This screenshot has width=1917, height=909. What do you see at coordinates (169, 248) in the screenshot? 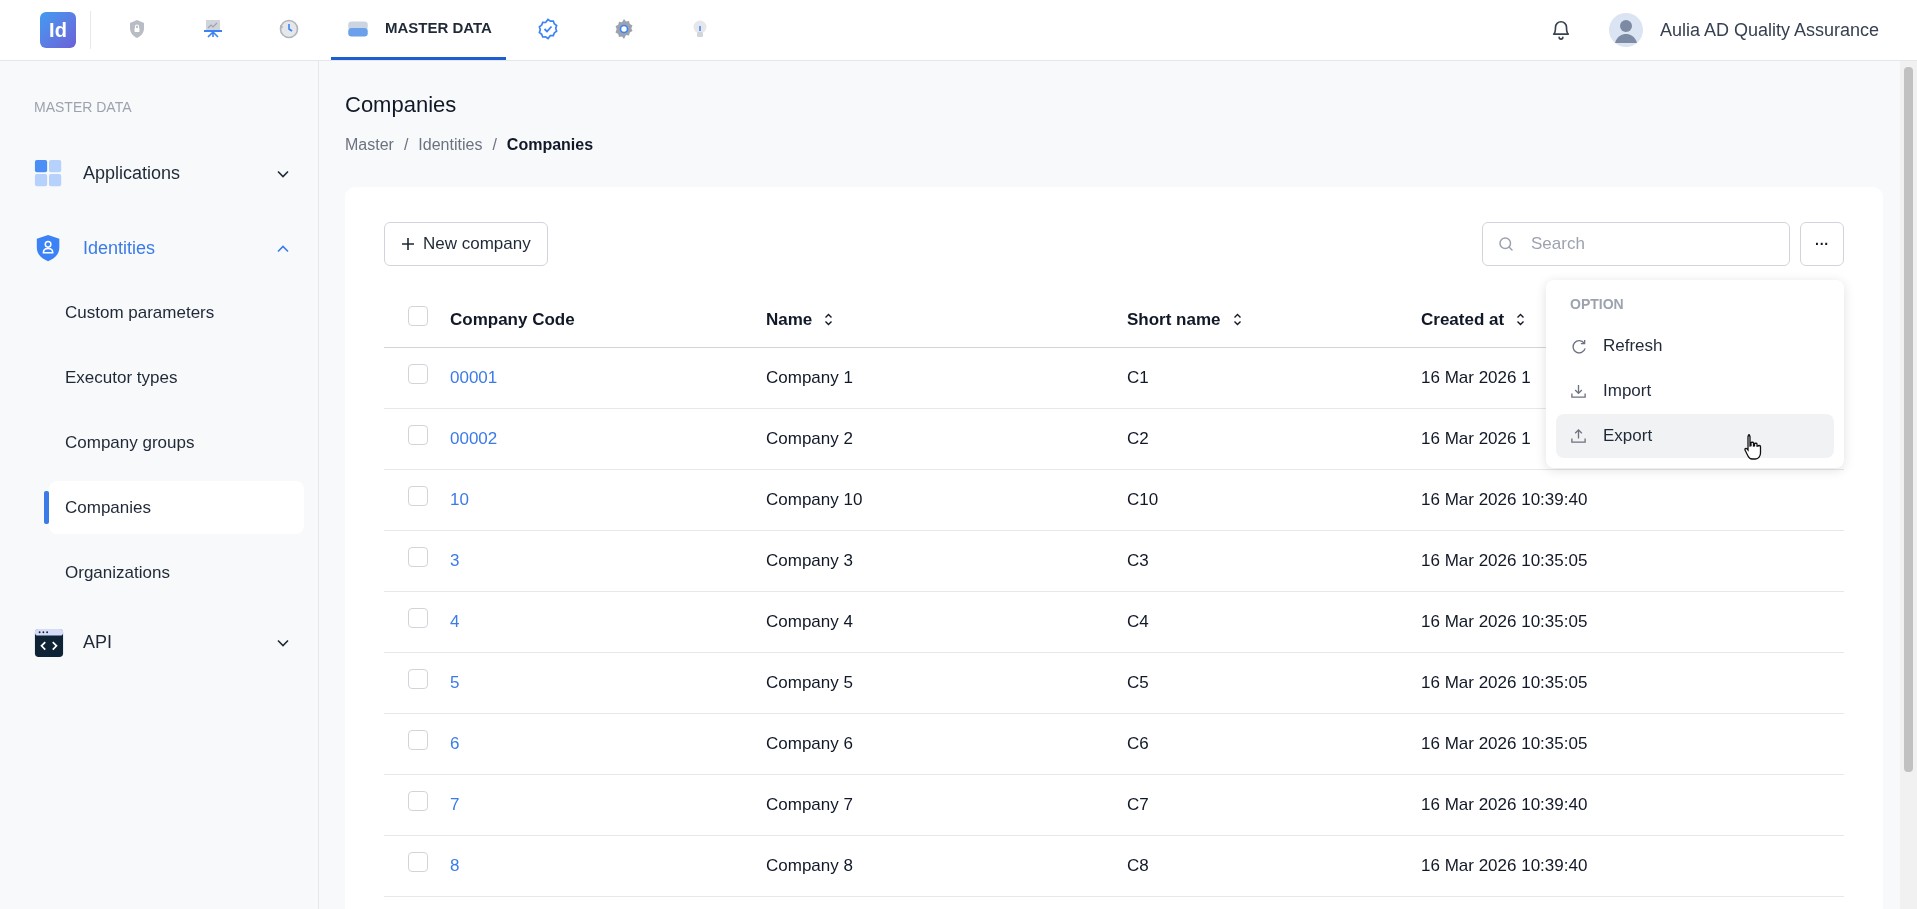
I see `sidebar-group: Identities` at bounding box center [169, 248].